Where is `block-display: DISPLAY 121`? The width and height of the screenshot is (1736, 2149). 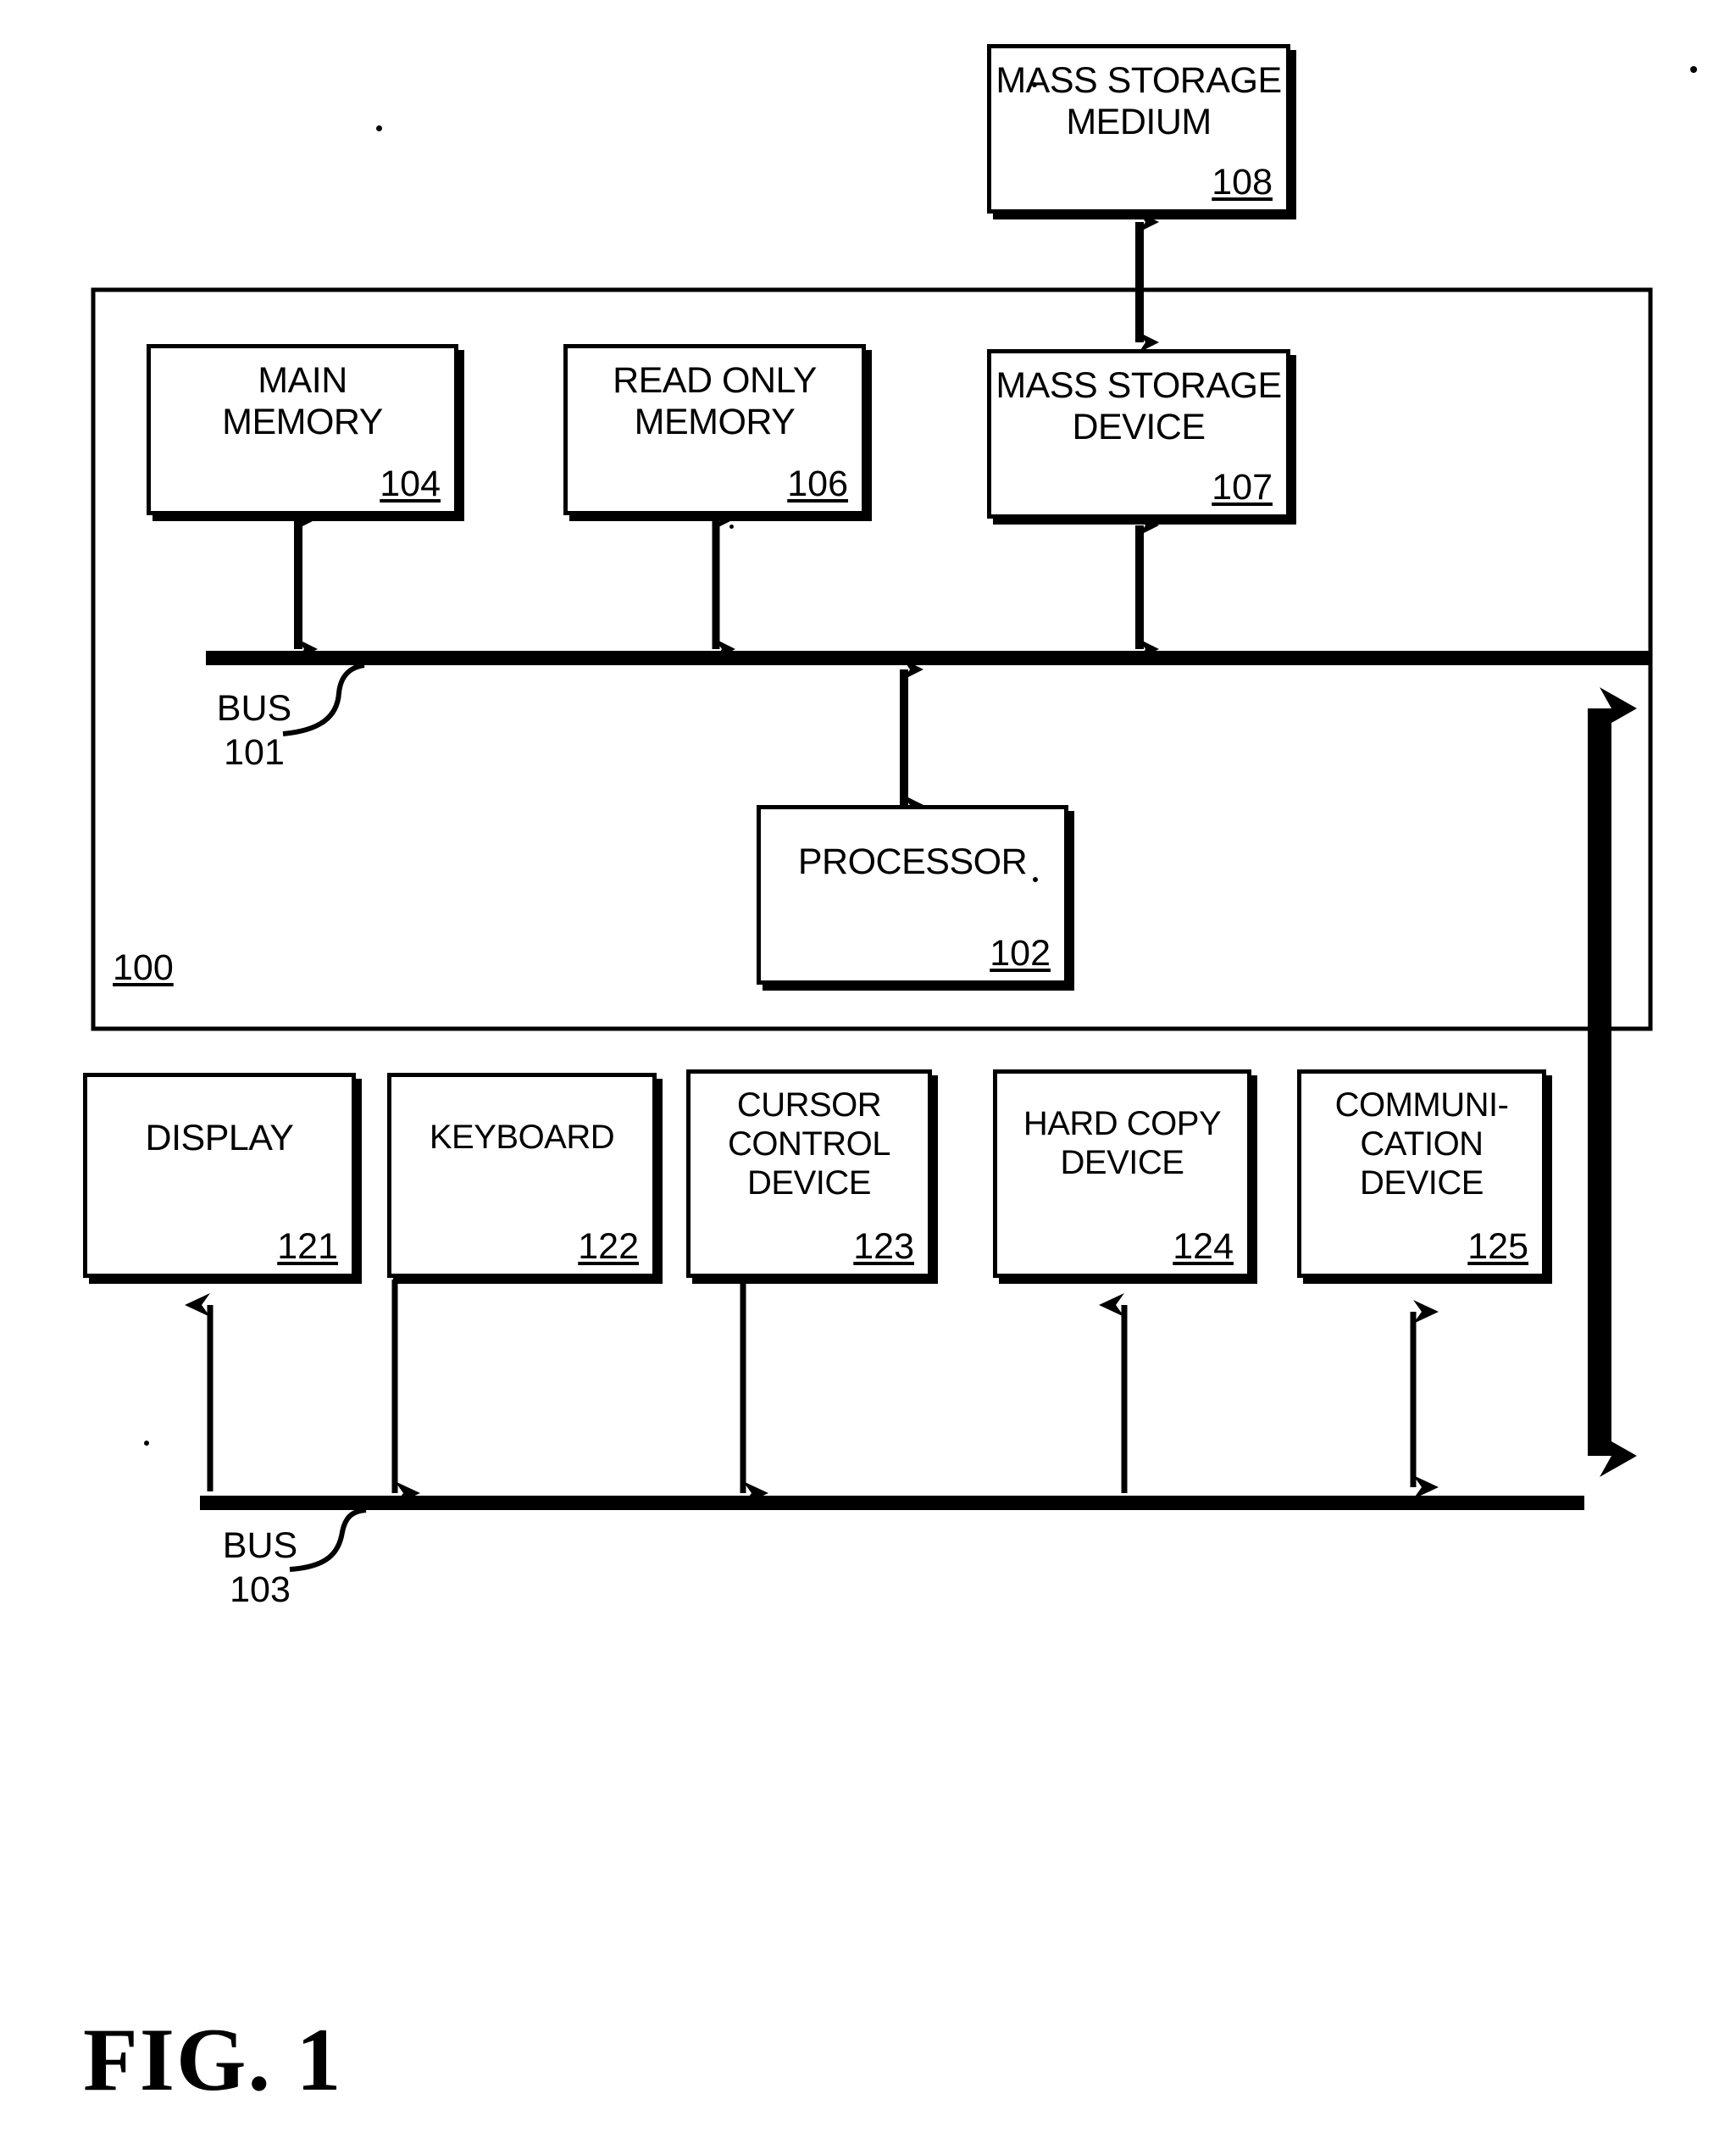 block-display: DISPLAY 121 is located at coordinates (219, 1175).